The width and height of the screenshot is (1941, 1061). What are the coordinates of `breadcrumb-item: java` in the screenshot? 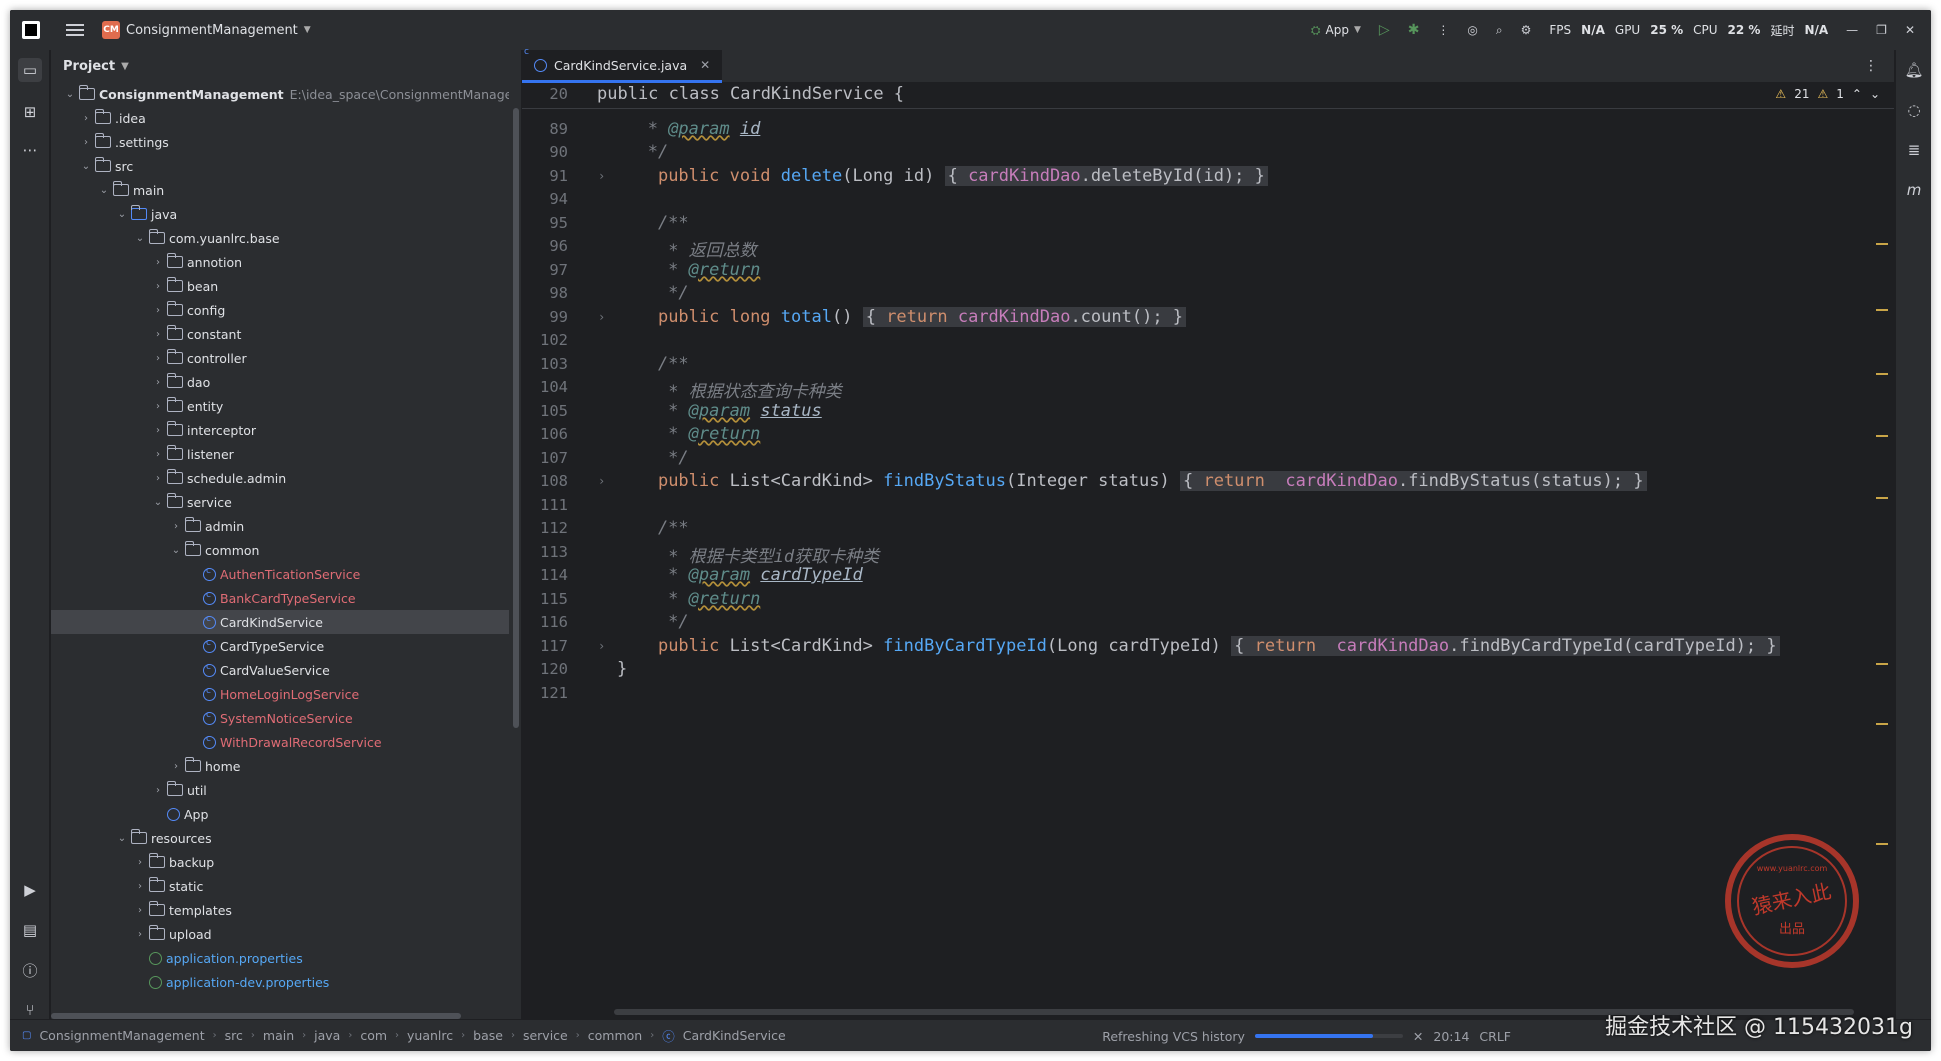 It's located at (327, 1035).